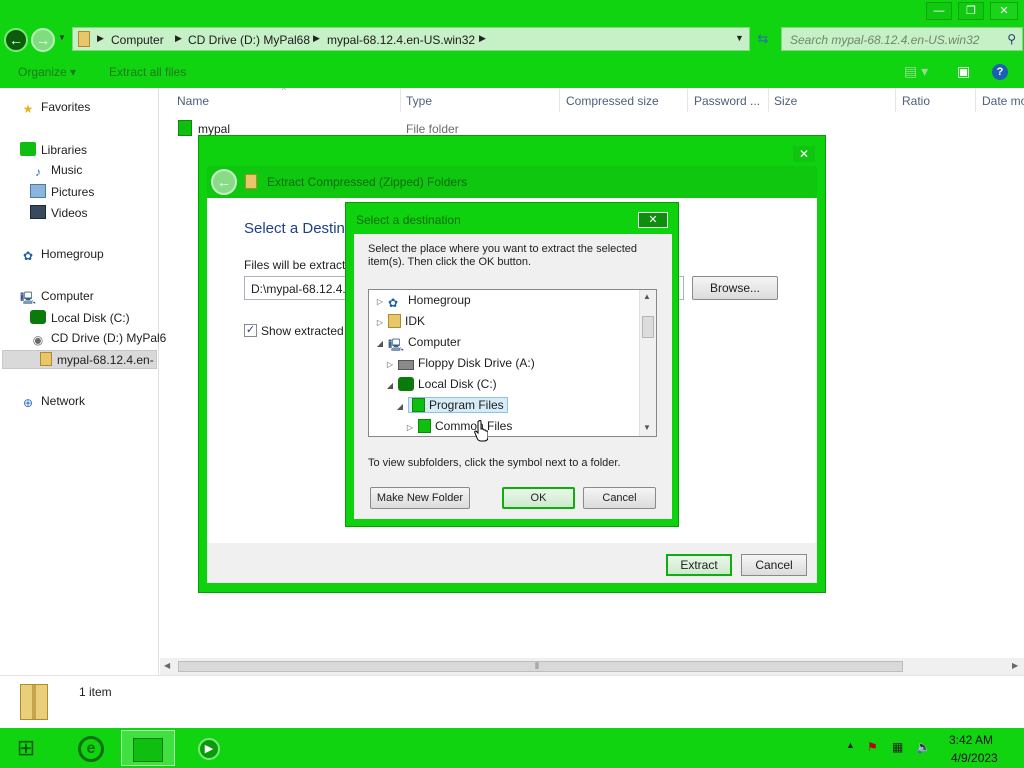  I want to click on taskbar-media-player: ▶, so click(209, 748).